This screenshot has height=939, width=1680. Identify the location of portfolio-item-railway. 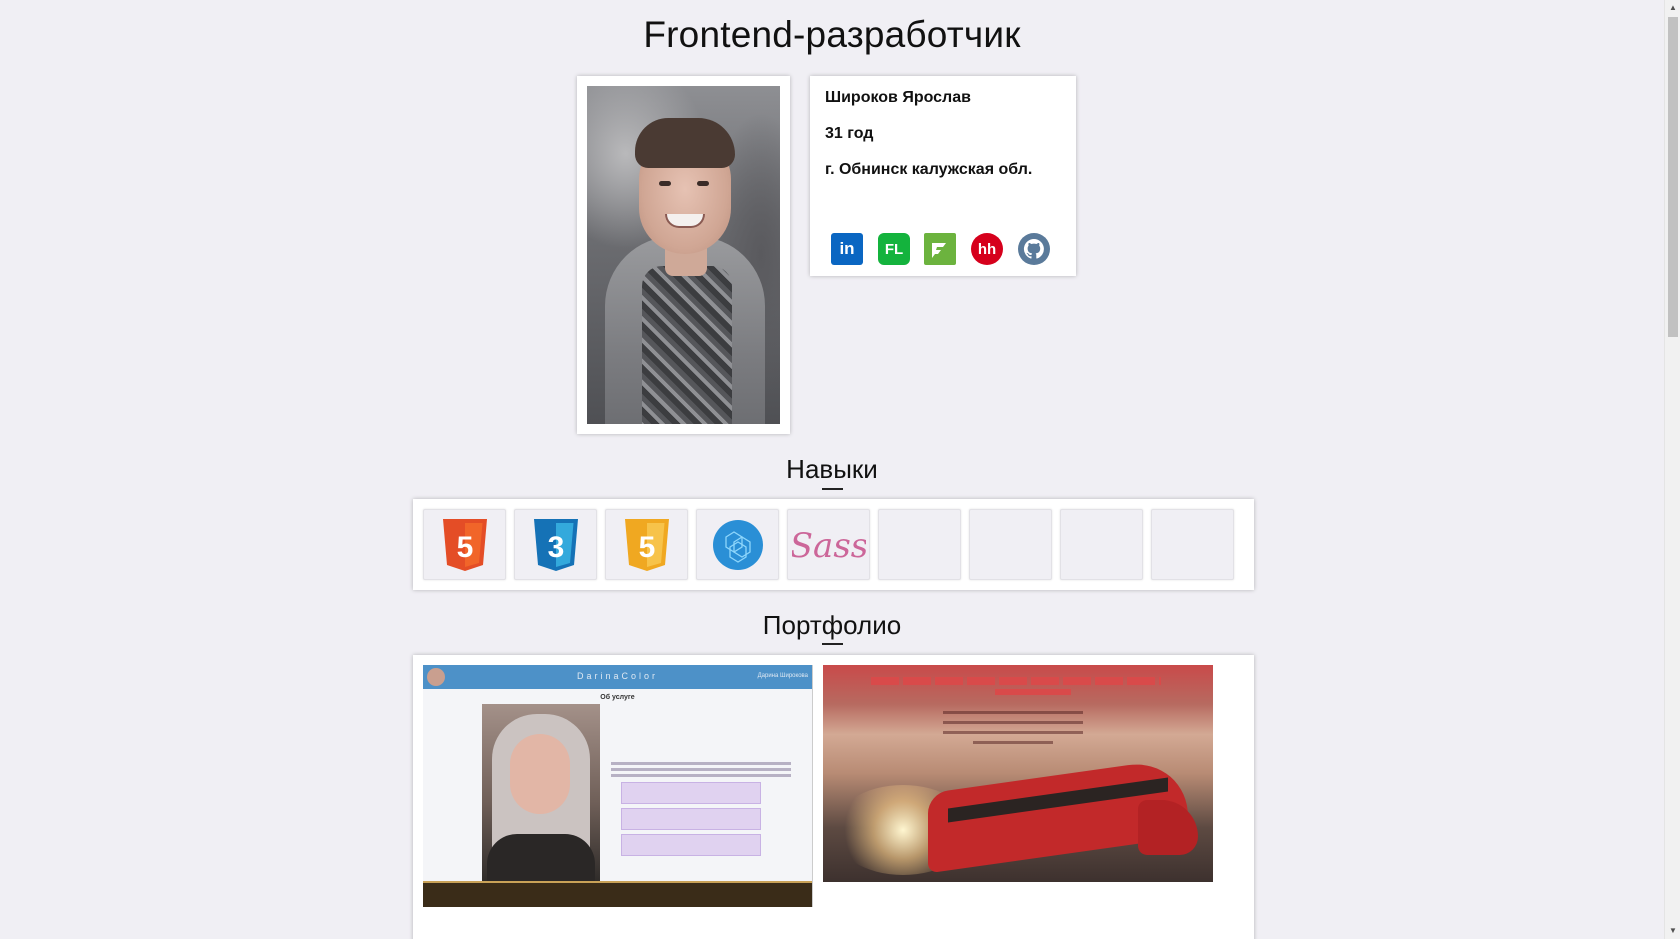
(1018, 773).